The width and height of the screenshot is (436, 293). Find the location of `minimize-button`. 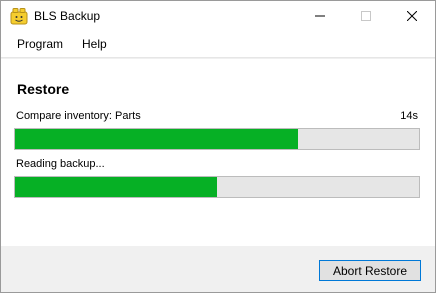

minimize-button is located at coordinates (320, 16).